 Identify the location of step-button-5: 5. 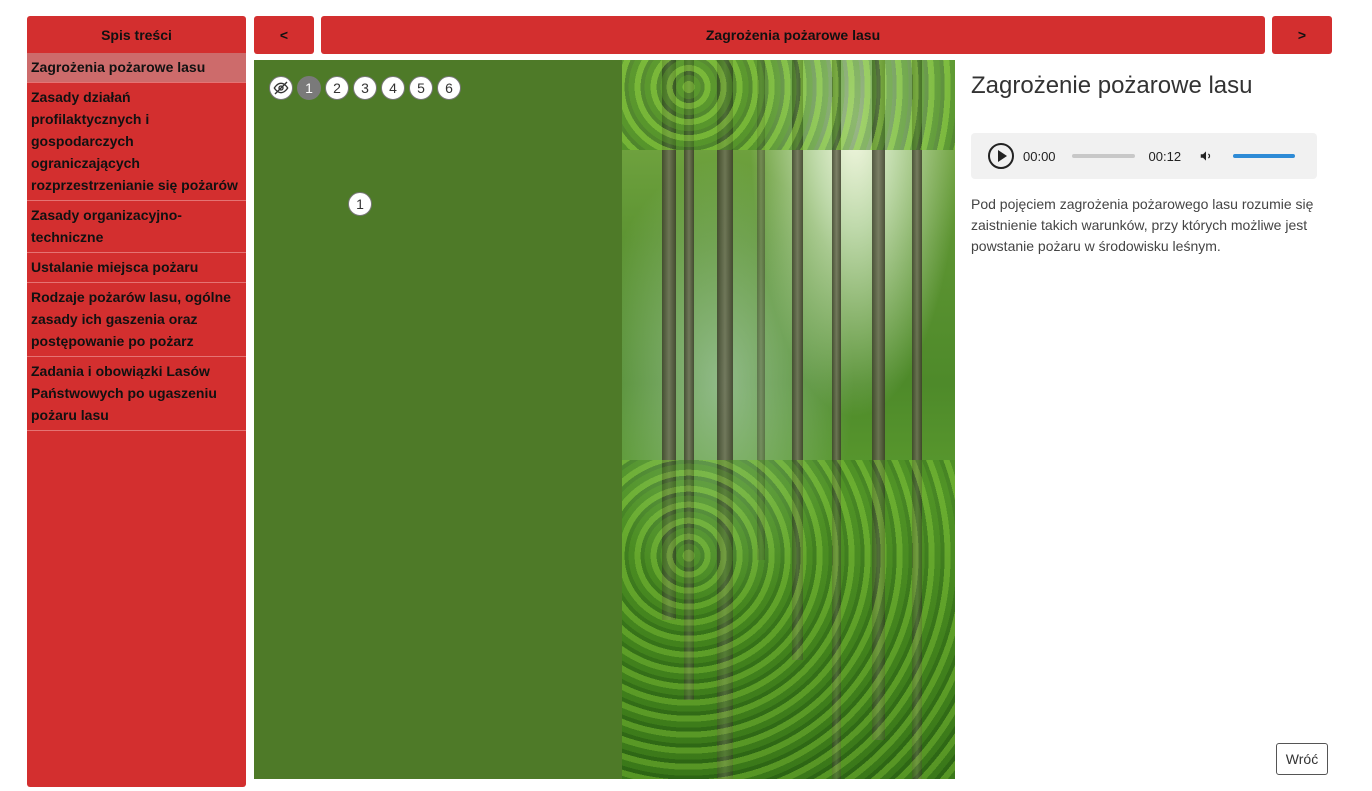
(421, 88).